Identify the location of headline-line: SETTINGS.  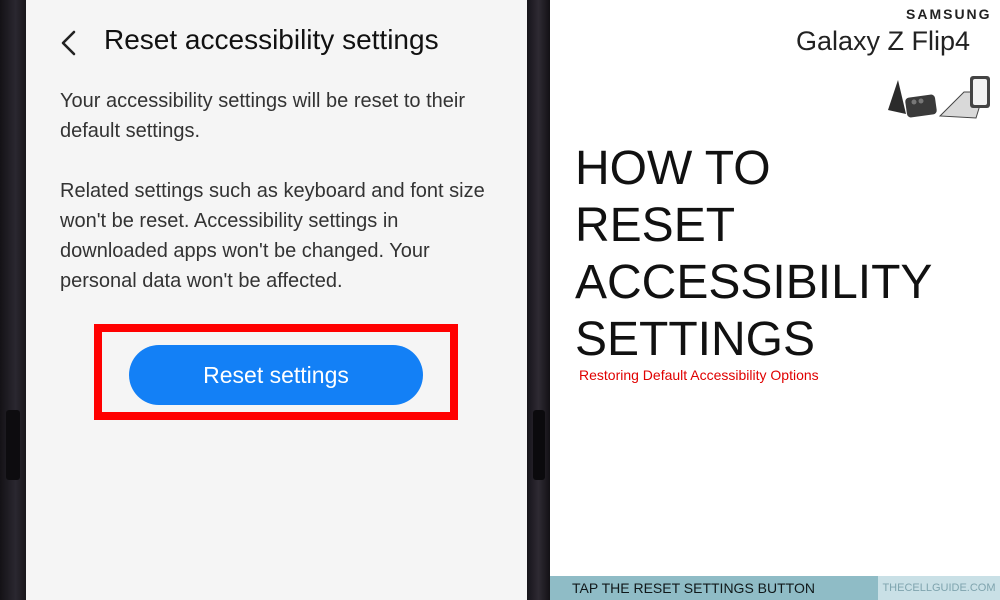
(695, 339).